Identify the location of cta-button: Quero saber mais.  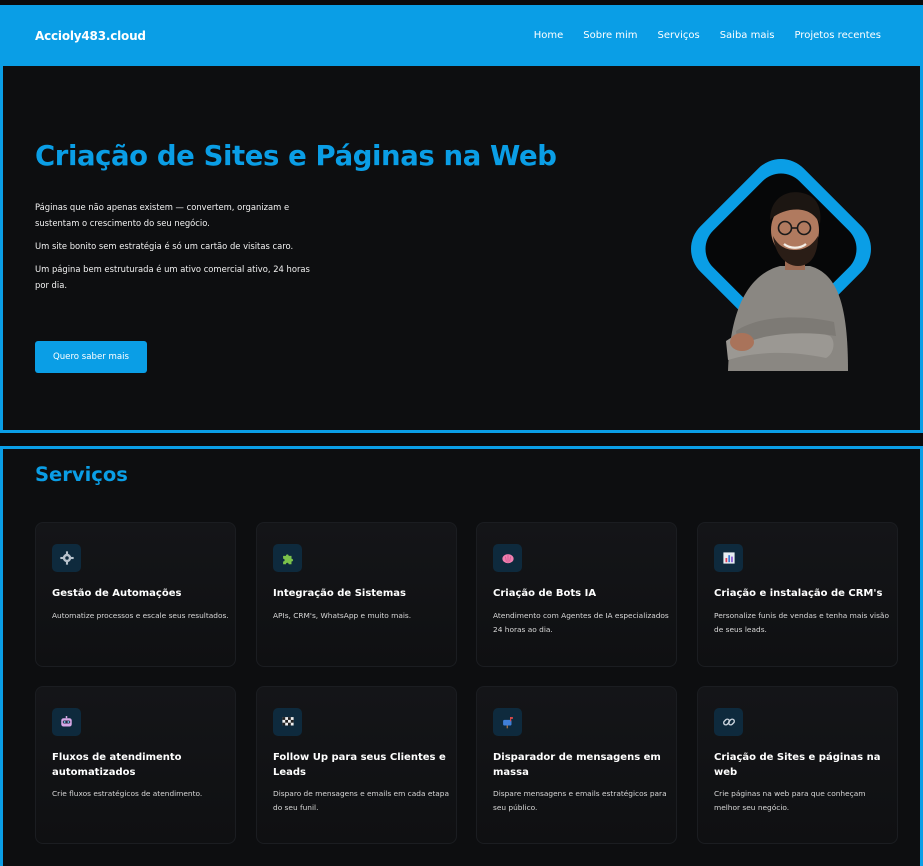
(91, 357).